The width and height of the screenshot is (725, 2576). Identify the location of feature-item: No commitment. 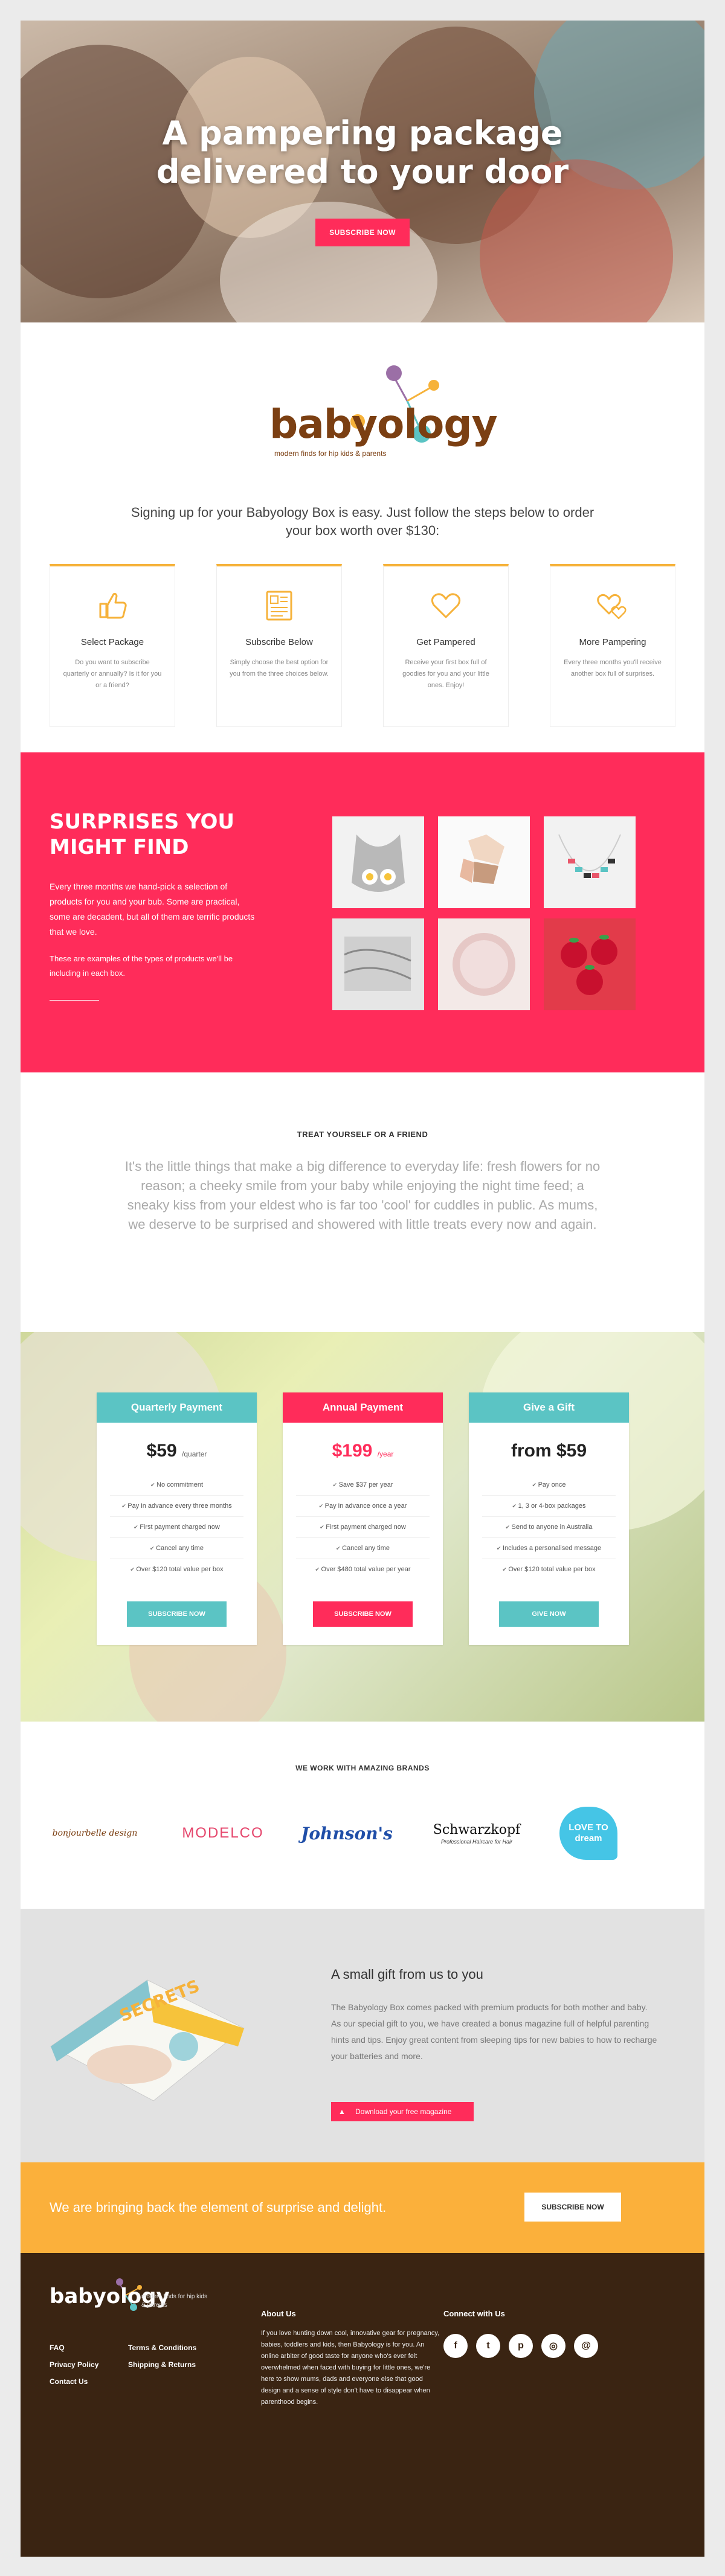
(177, 1485).